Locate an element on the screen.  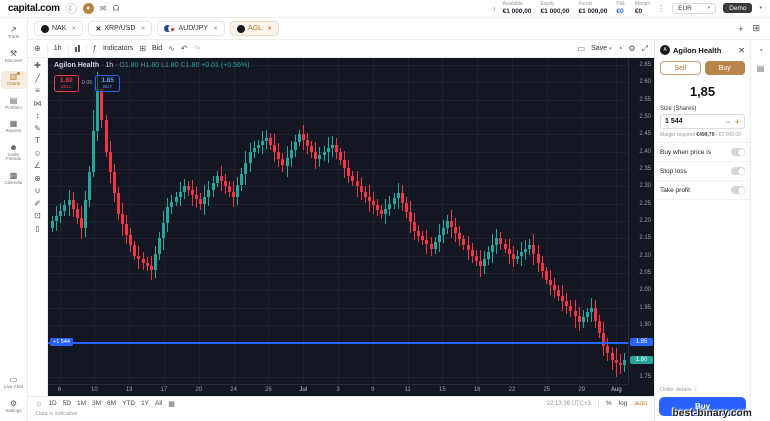
increase-size-button: + is located at coordinates (737, 122).